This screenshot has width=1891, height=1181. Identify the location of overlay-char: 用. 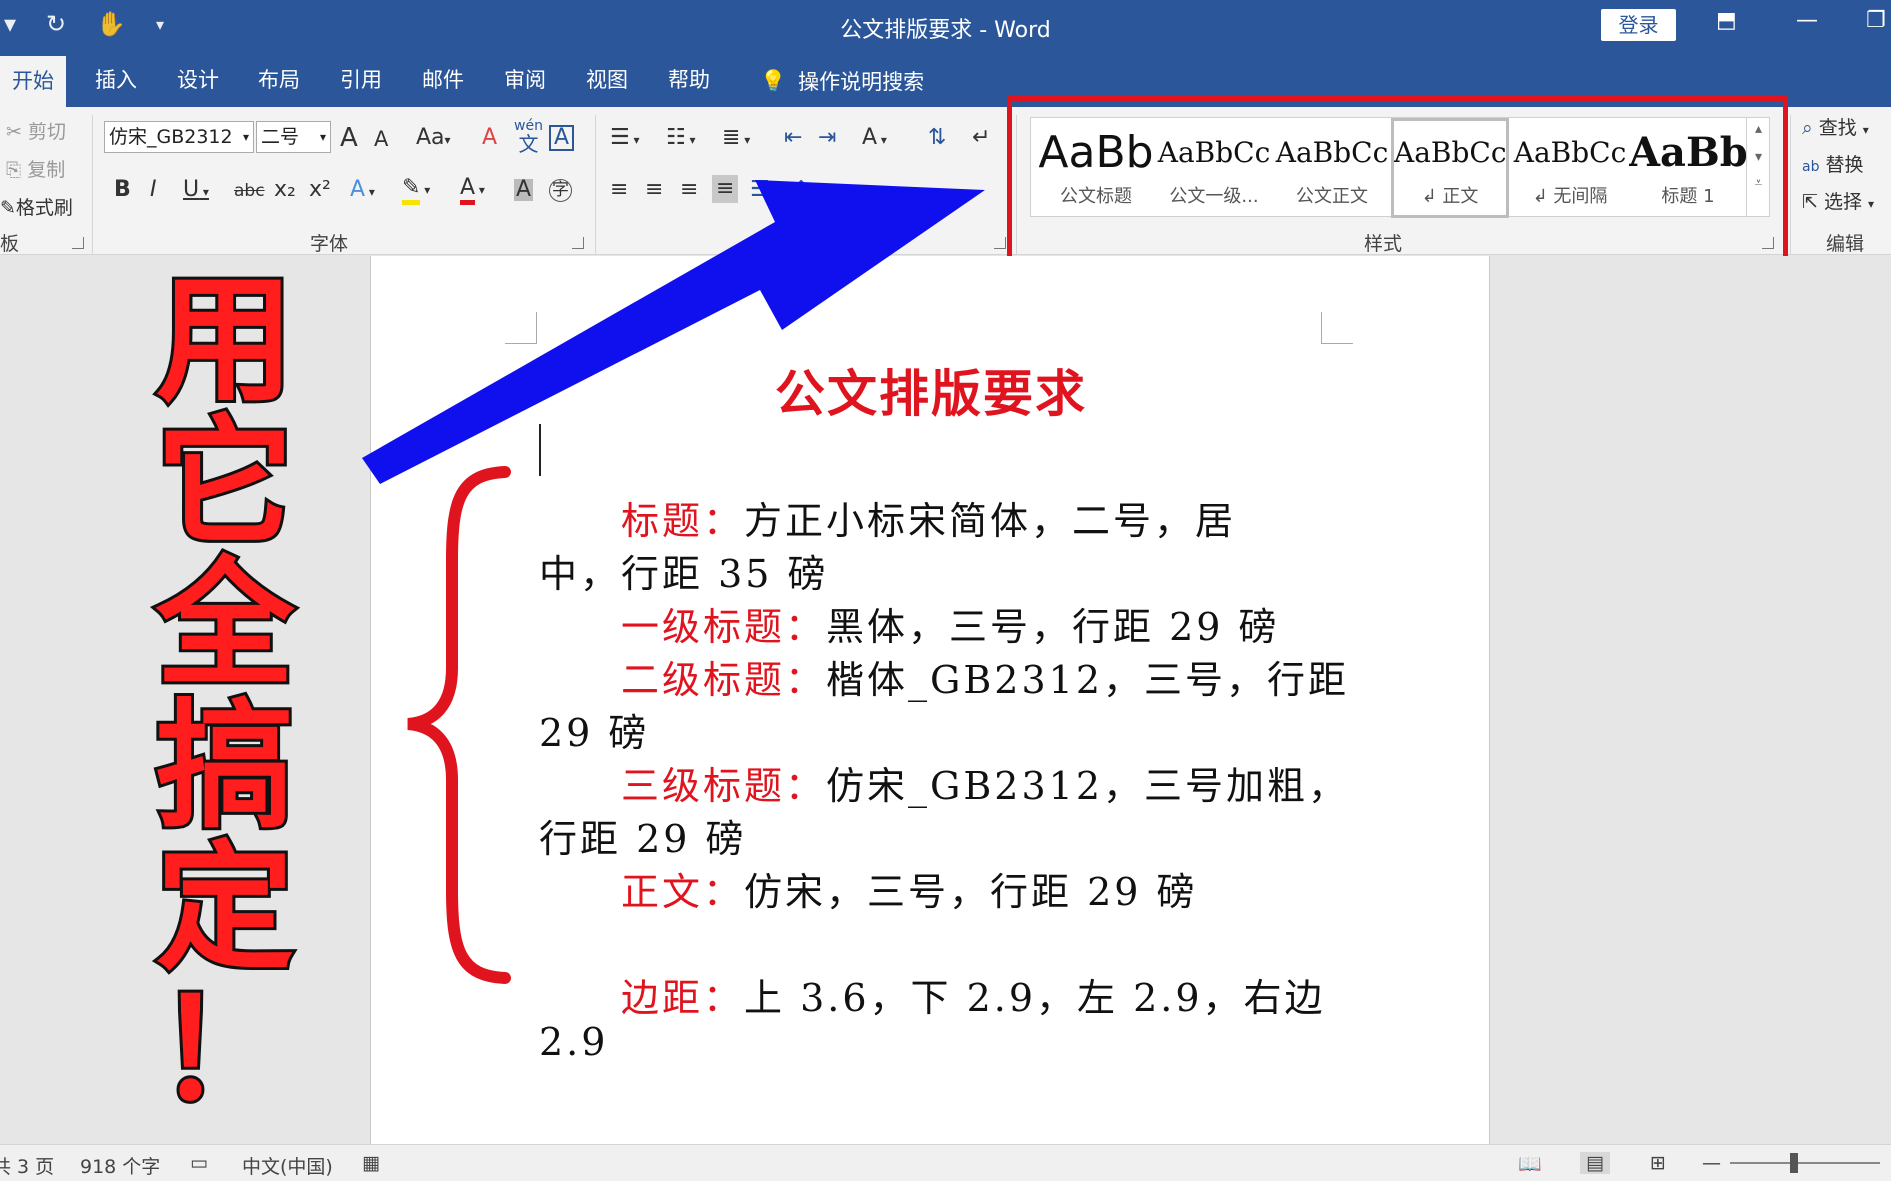
(225, 340).